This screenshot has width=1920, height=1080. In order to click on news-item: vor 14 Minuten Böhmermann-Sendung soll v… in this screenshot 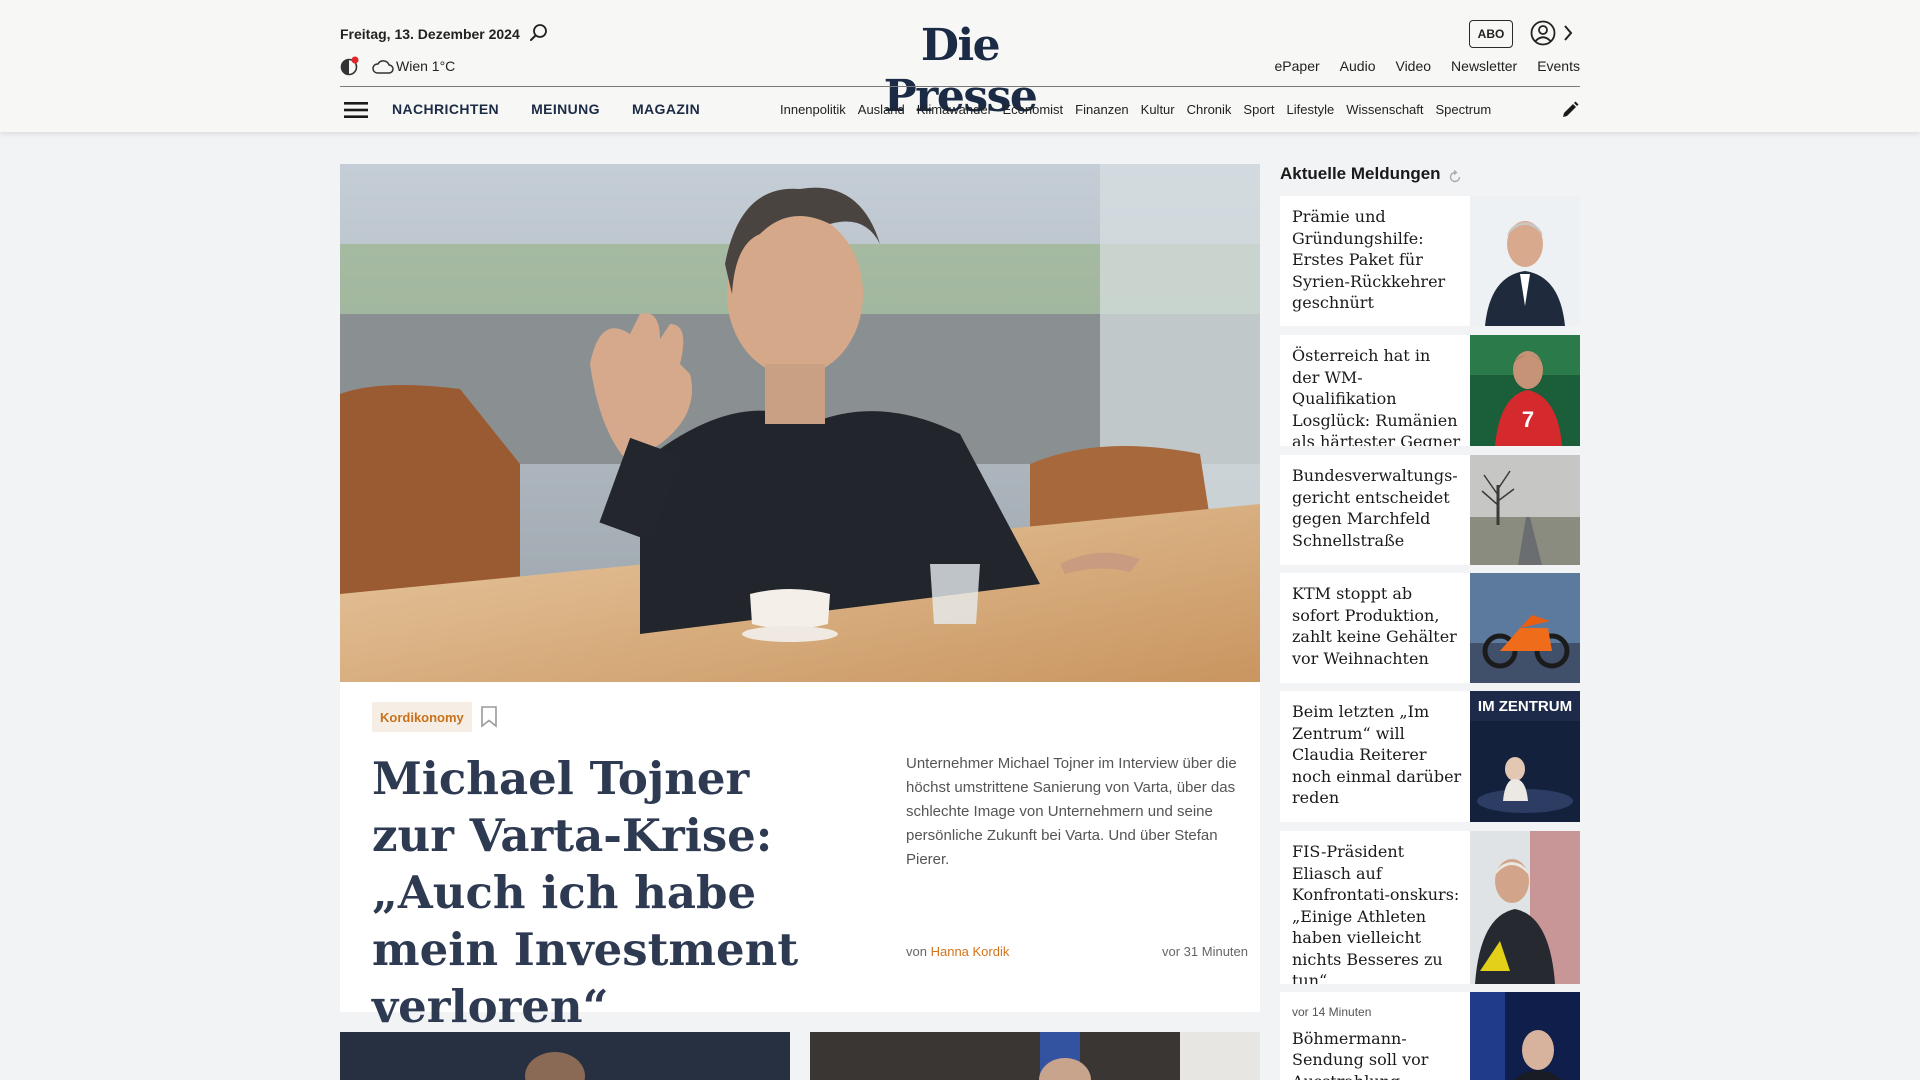, I will do `click(1430, 1036)`.